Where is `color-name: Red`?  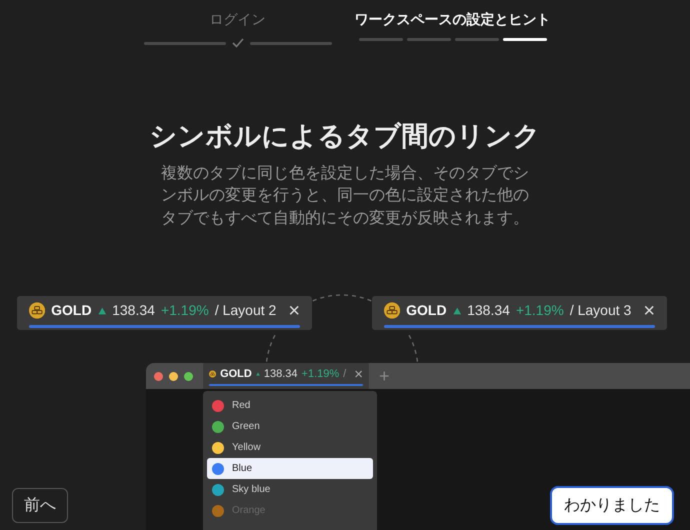 color-name: Red is located at coordinates (241, 406).